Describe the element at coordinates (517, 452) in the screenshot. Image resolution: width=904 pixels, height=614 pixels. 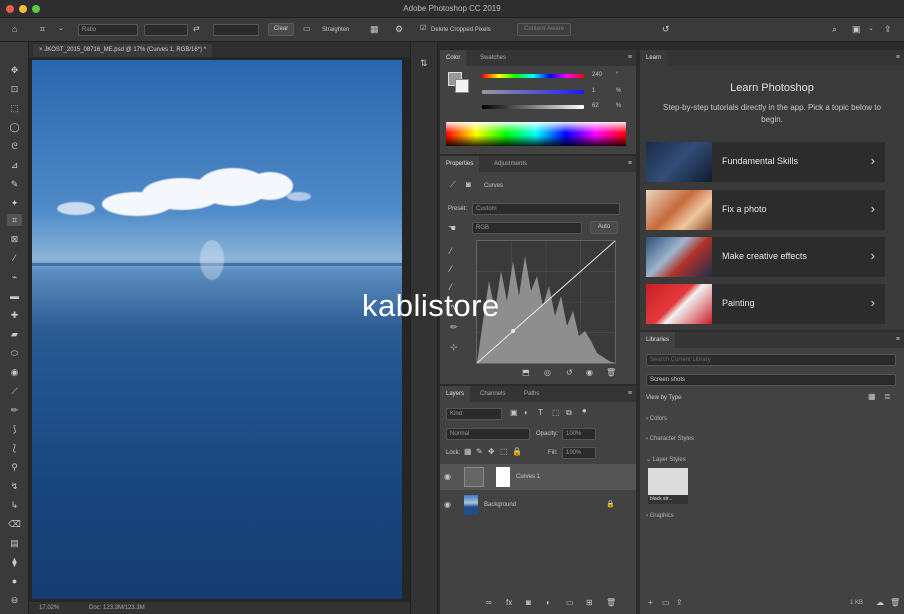
I see `lock-all-icon: 🔒` at that location.